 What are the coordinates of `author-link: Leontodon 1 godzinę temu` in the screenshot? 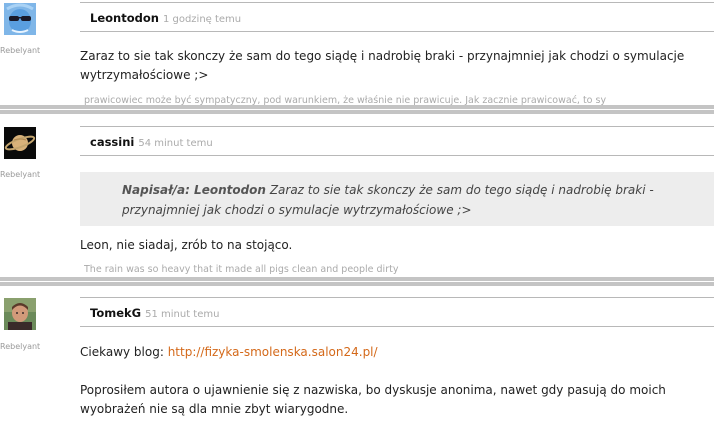 It's located at (165, 18).